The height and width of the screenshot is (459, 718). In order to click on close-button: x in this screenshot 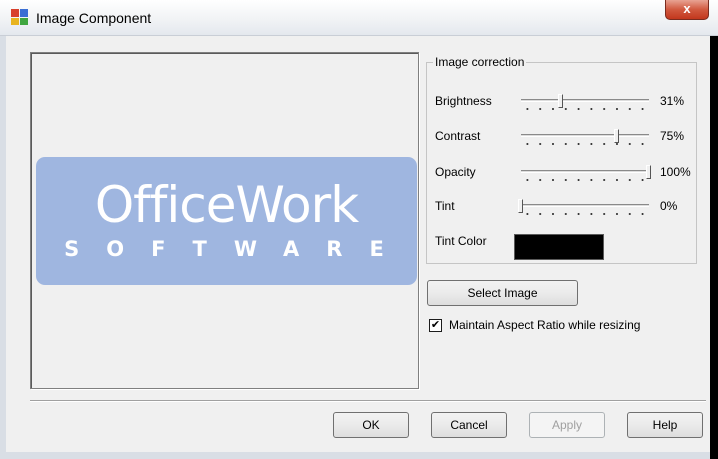, I will do `click(687, 10)`.